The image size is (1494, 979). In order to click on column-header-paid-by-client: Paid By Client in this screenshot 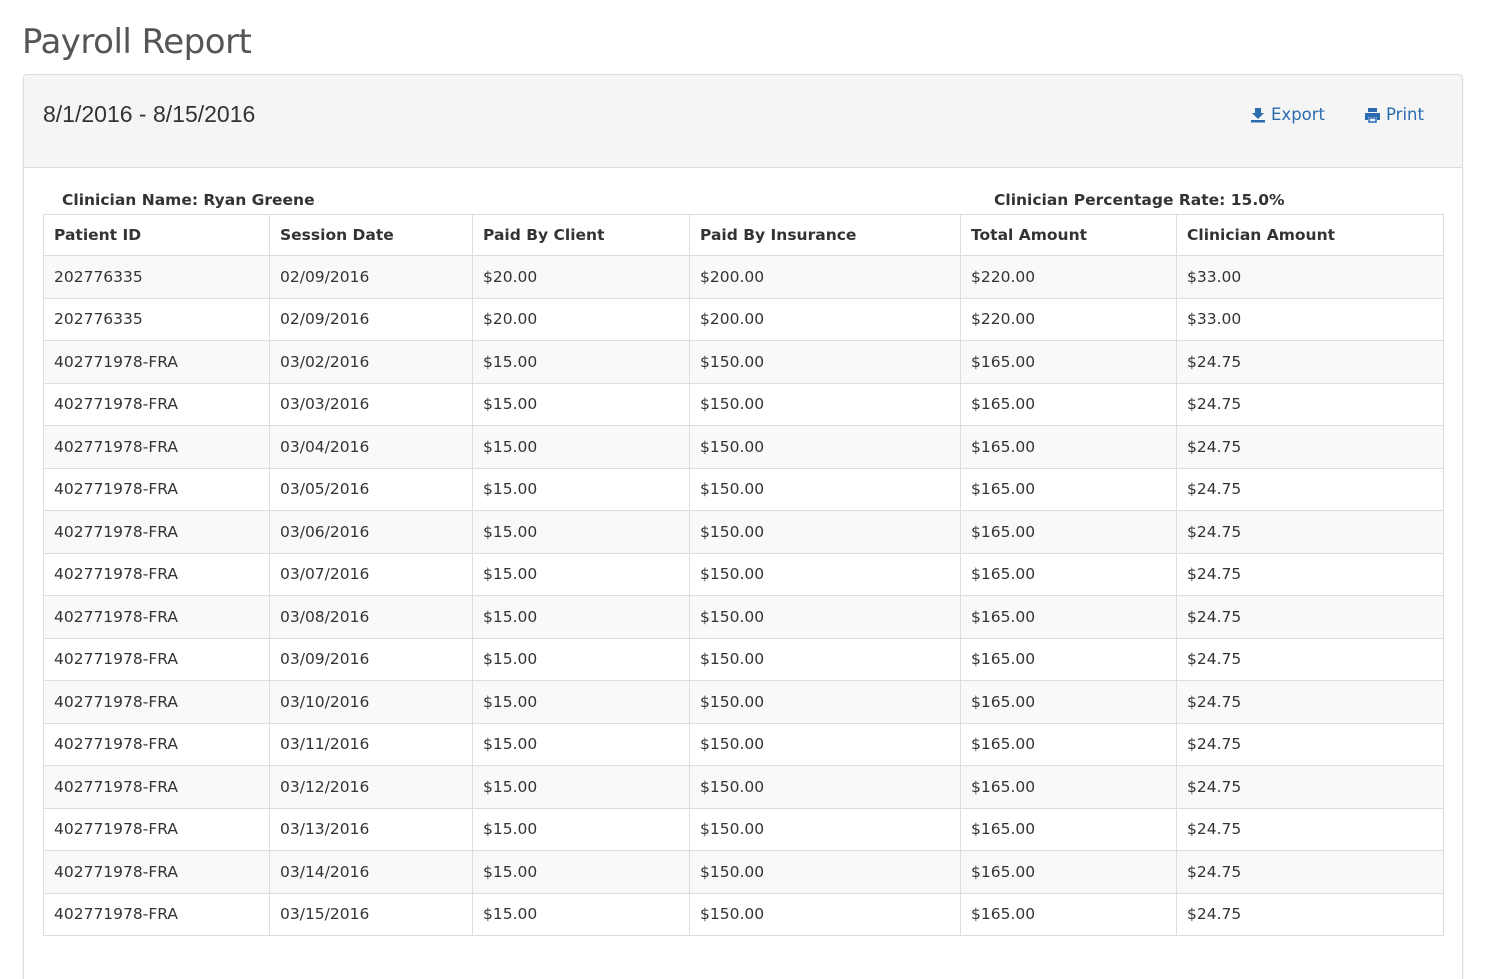, I will do `click(581, 235)`.